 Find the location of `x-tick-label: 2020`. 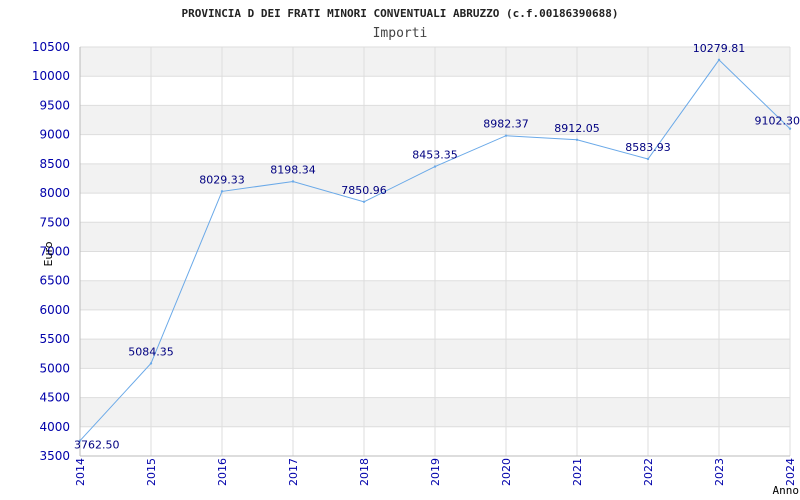

x-tick-label: 2020 is located at coordinates (506, 472).